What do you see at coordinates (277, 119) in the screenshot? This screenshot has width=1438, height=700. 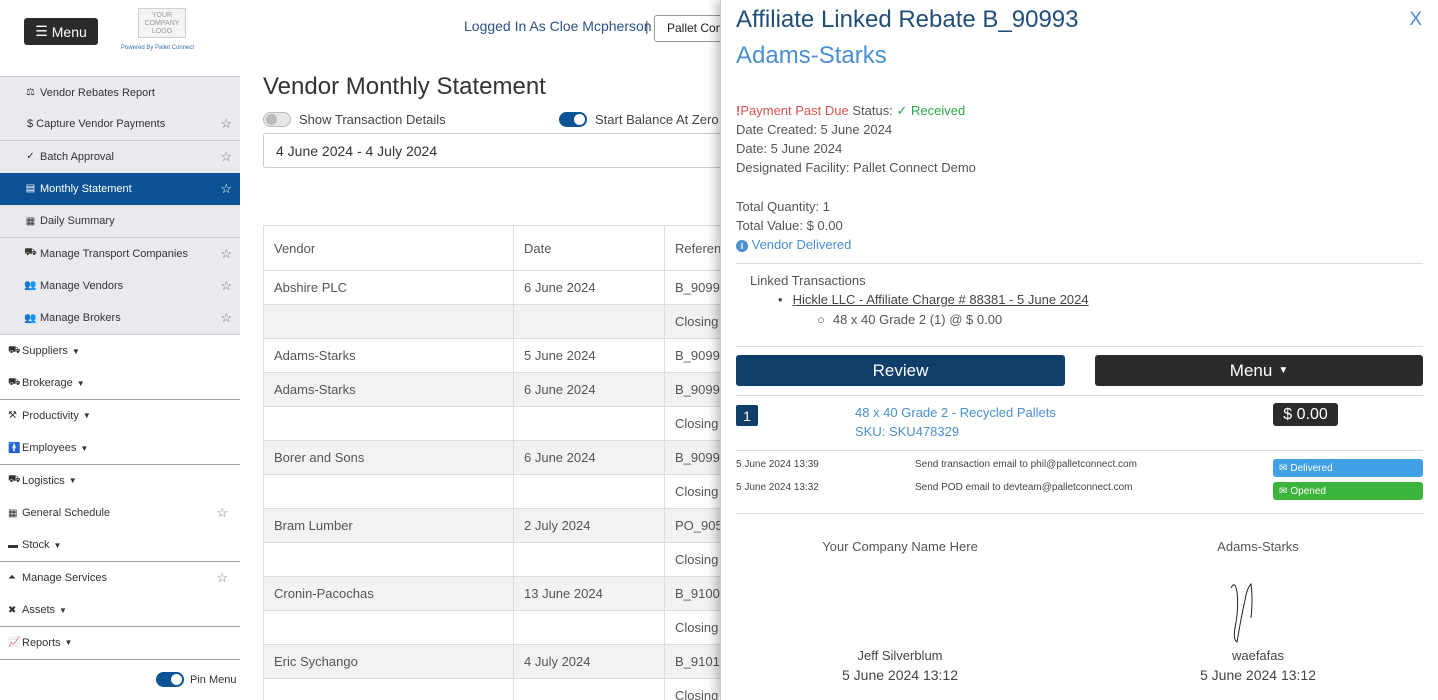 I see `show-details-toggle` at bounding box center [277, 119].